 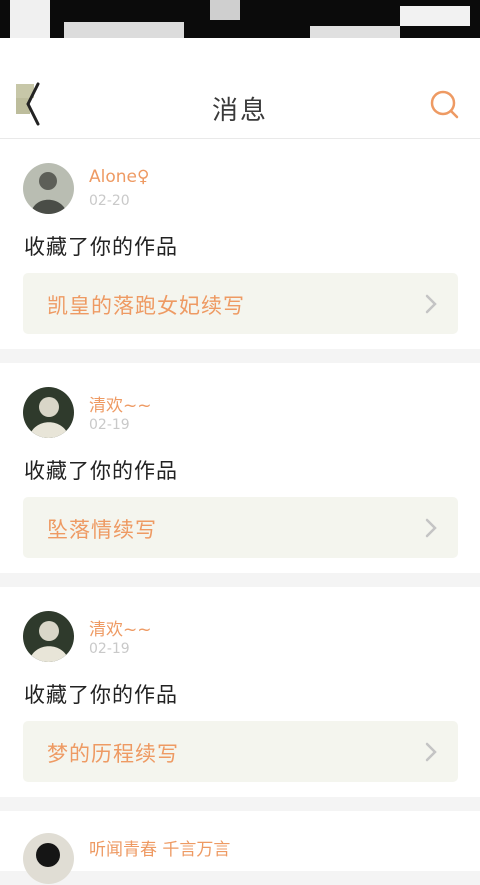 I want to click on username: 听闻青春 千言万言, so click(x=159, y=847).